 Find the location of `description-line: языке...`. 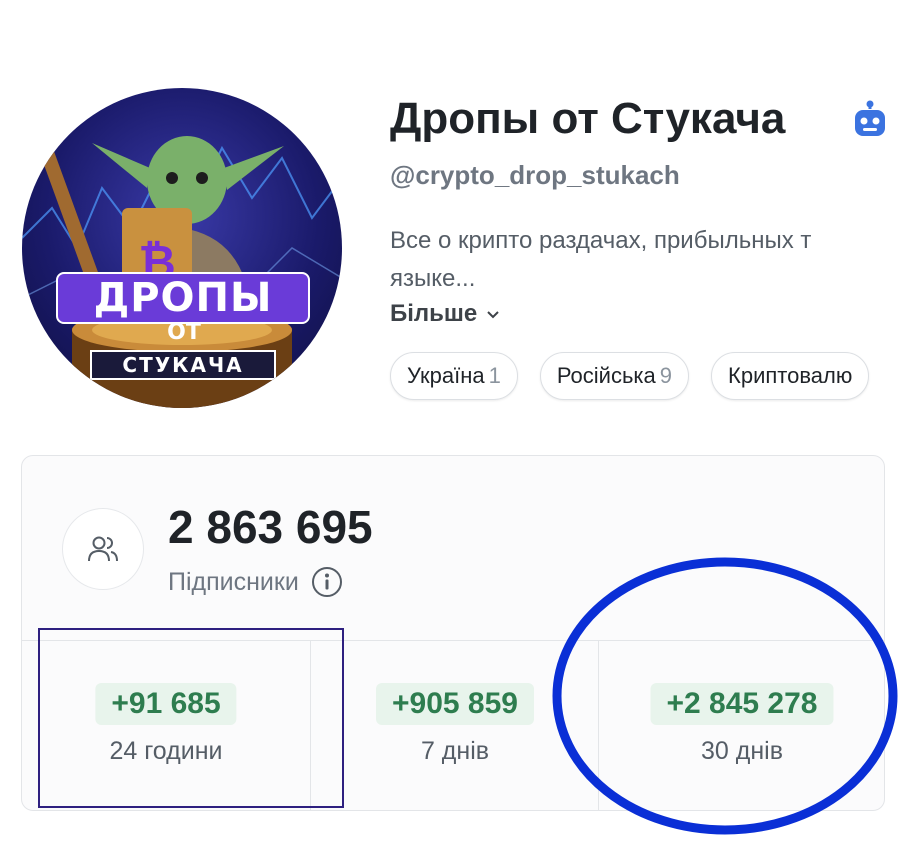

description-line: языке... is located at coordinates (433, 278).